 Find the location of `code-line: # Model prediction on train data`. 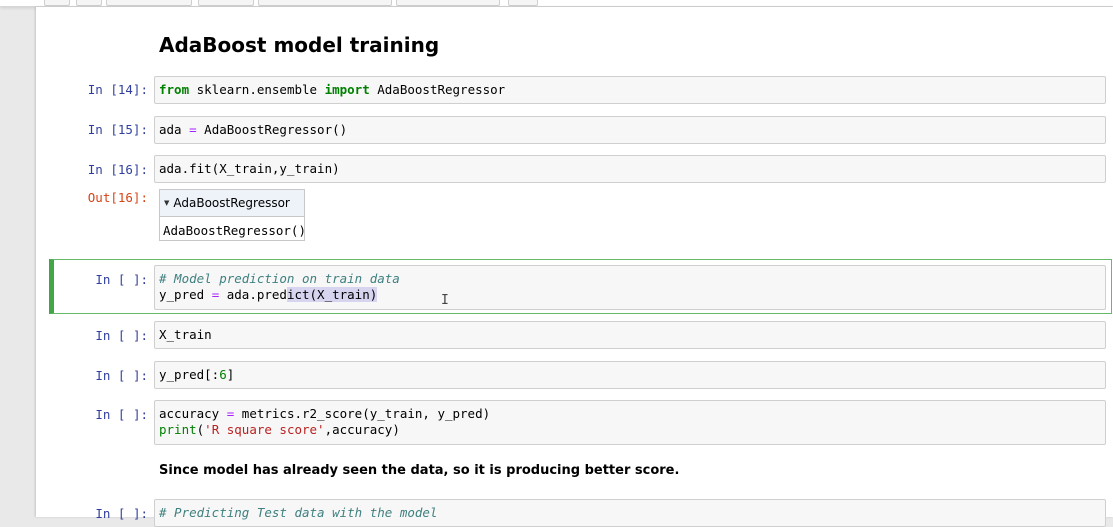

code-line: # Model prediction on train data is located at coordinates (630, 279).